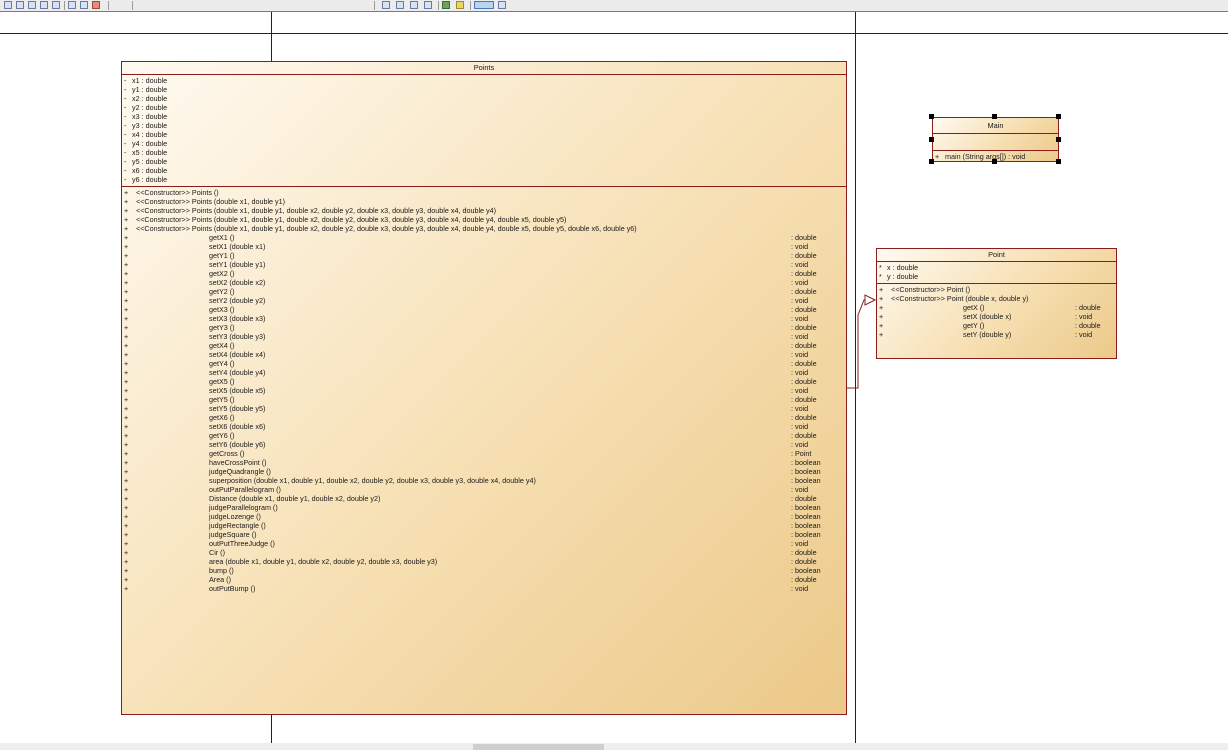 The image size is (1228, 750). I want to click on member-text: y2 : double, so click(150, 107).